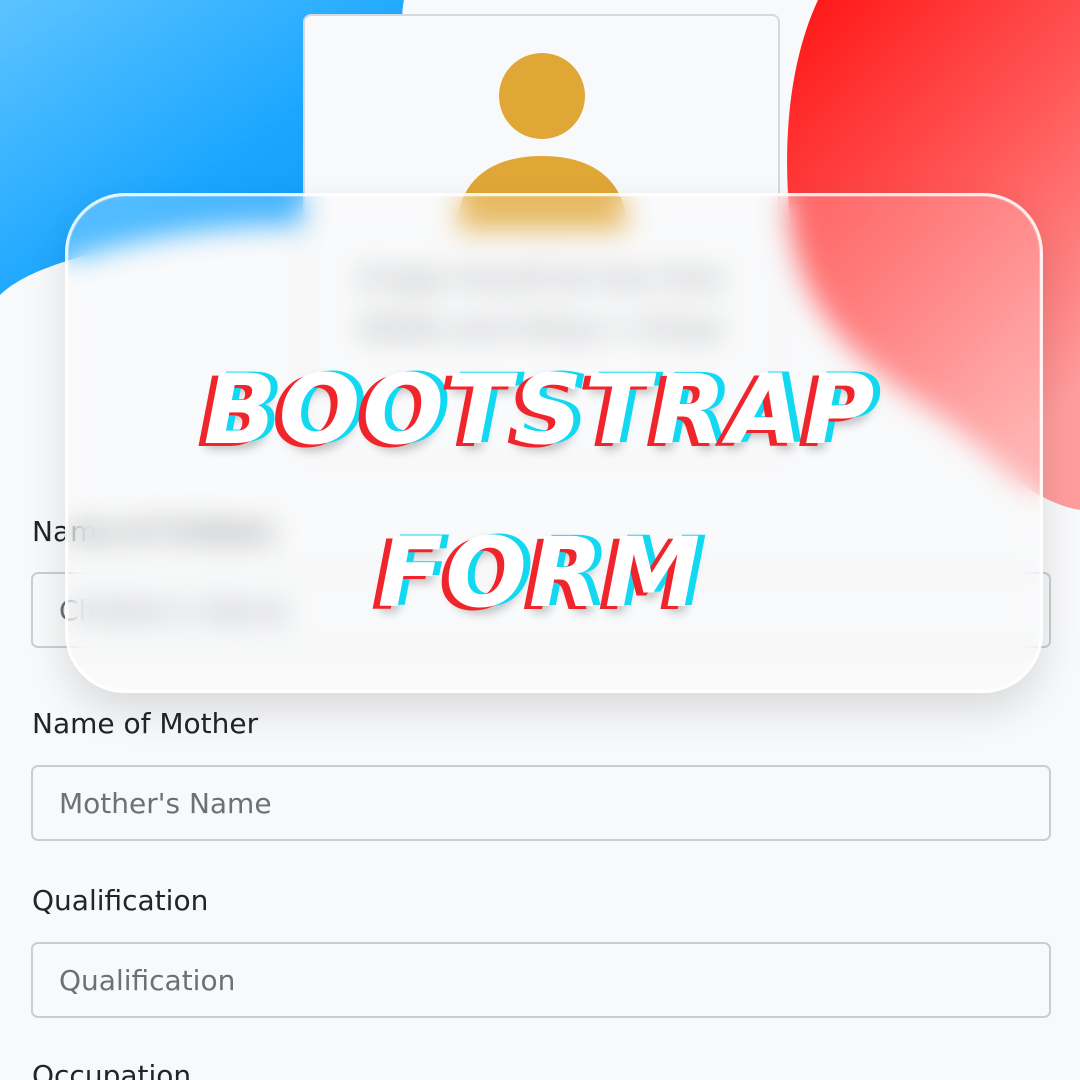  What do you see at coordinates (120, 900) in the screenshot?
I see `qualification-label: Qualification` at bounding box center [120, 900].